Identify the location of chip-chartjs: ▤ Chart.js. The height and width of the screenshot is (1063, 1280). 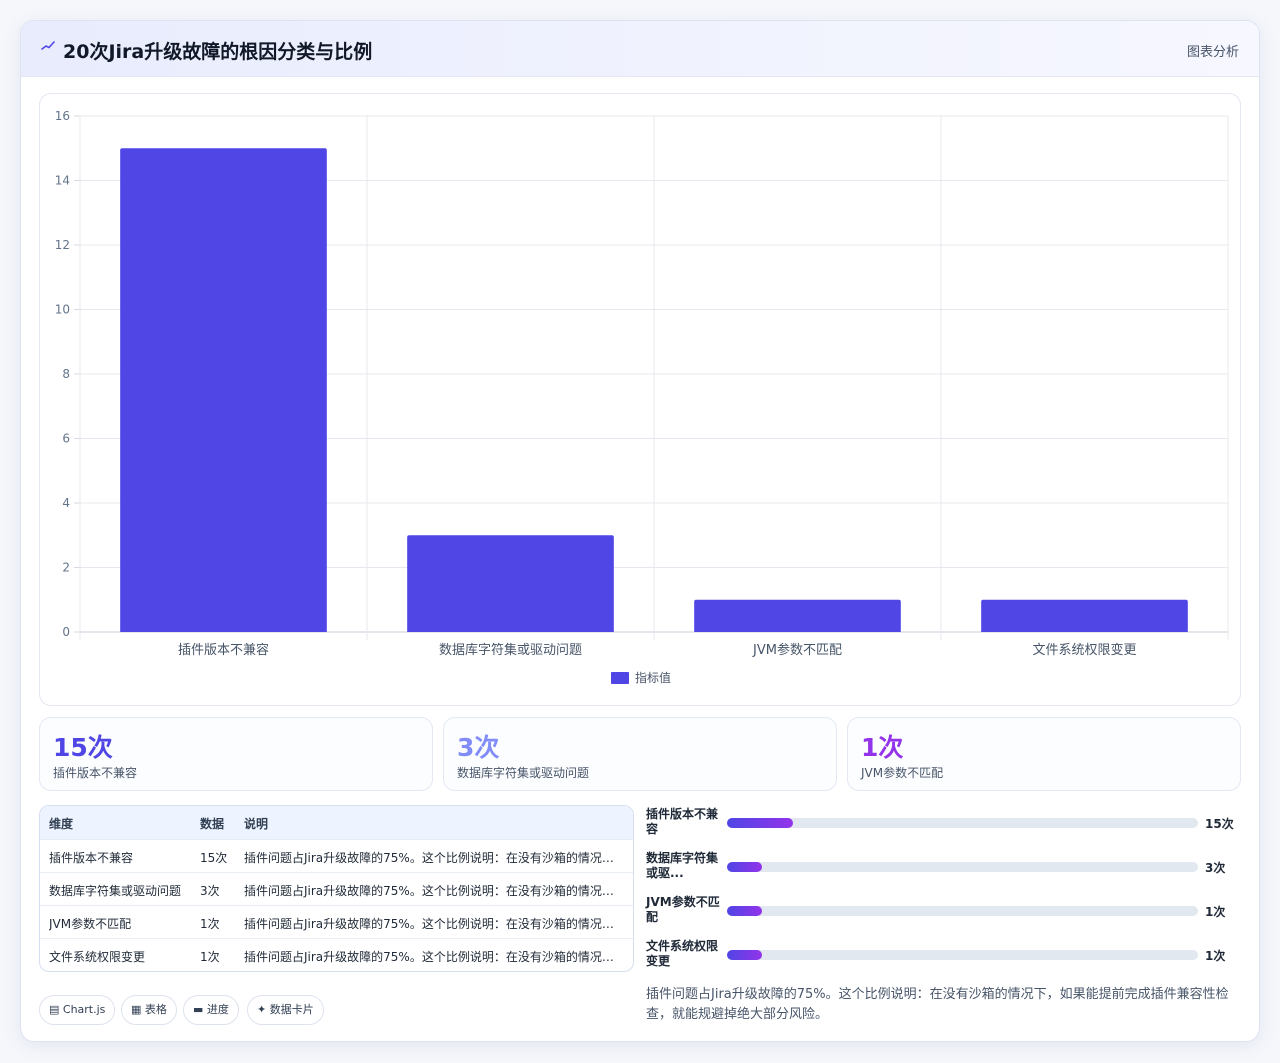
(77, 1010).